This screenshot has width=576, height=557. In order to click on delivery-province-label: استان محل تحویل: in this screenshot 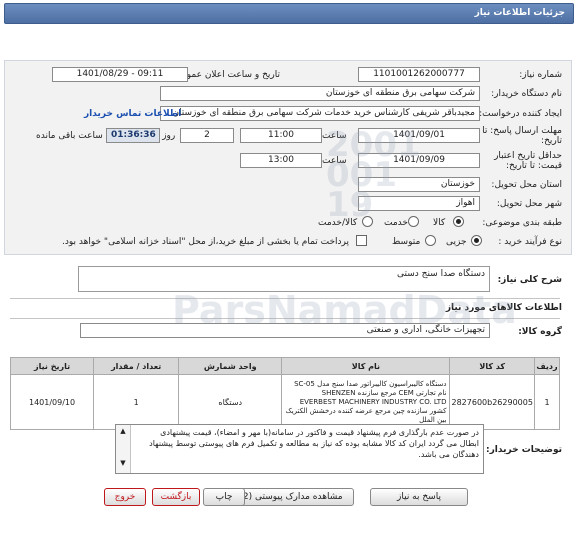, I will do `click(526, 185)`.